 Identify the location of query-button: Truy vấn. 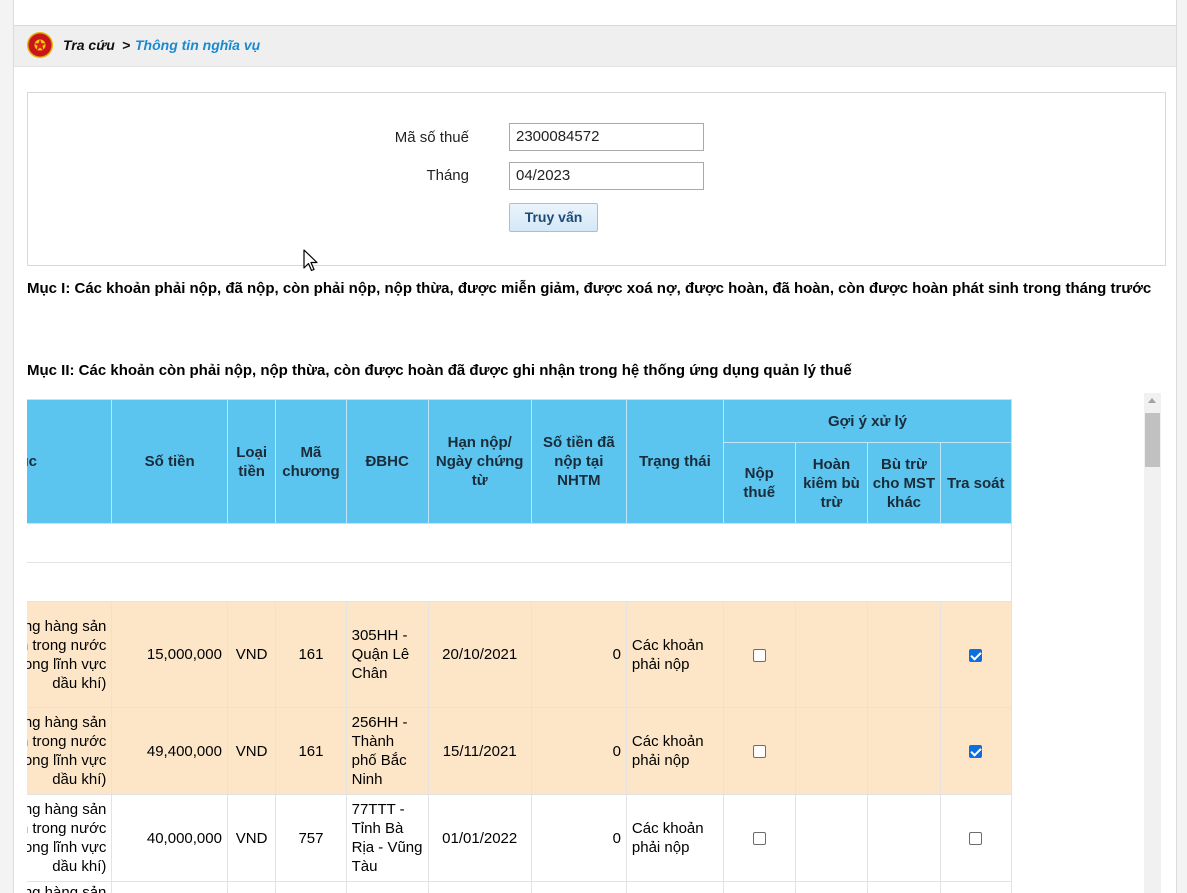
(553, 217).